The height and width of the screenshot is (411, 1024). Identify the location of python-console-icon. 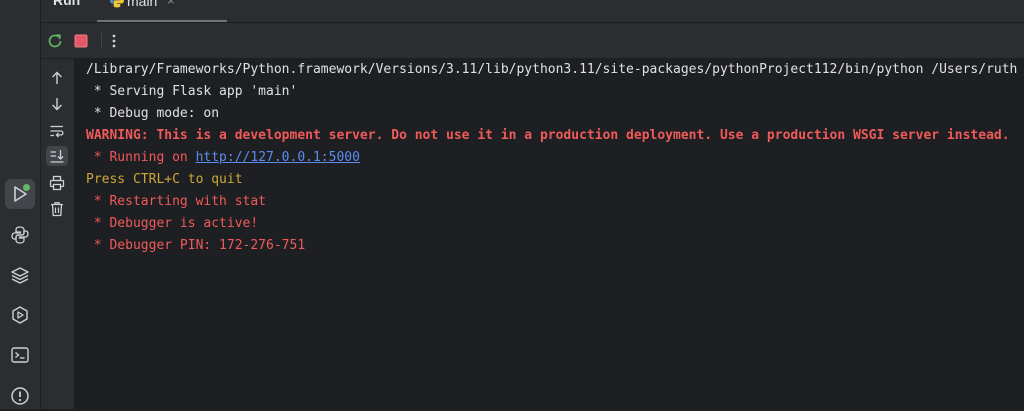
(20, 235).